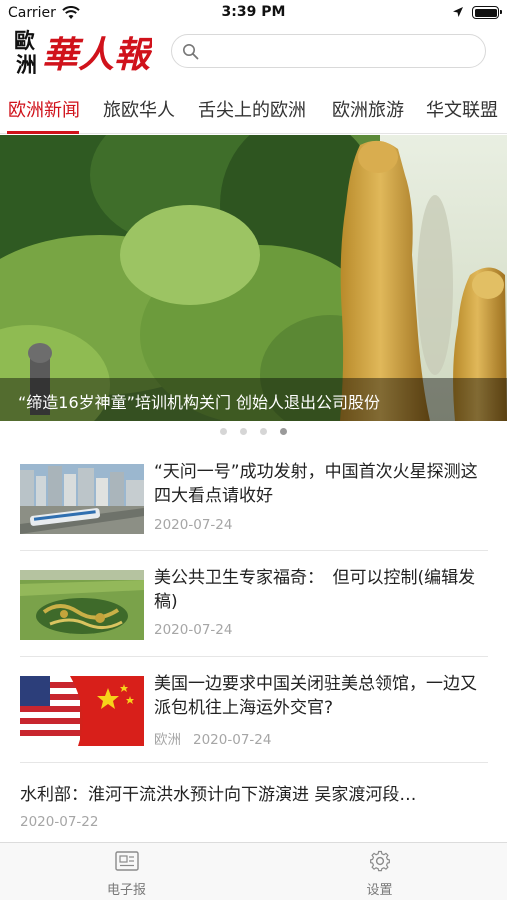 The height and width of the screenshot is (900, 507). Describe the element at coordinates (379, 890) in the screenshot. I see `tab-label: 设置` at that location.